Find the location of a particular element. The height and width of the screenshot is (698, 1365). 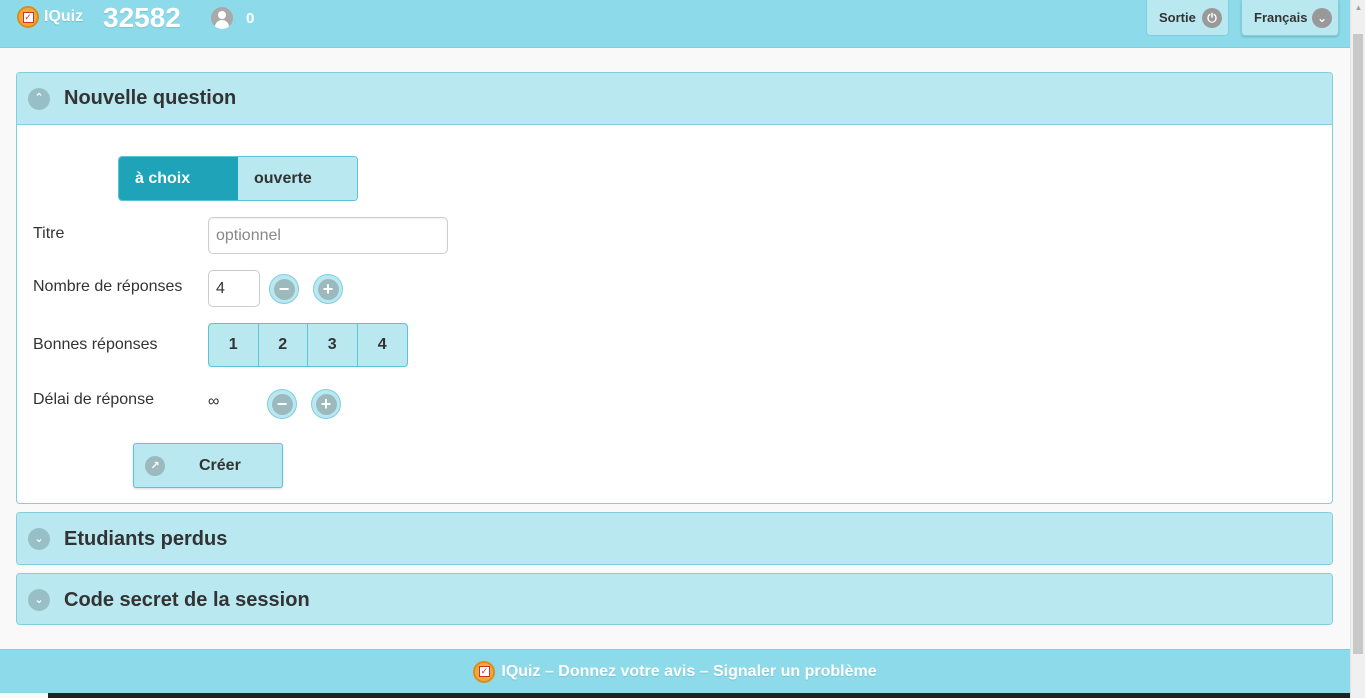

question-type-toggle: à choix ouverte is located at coordinates (238, 178).